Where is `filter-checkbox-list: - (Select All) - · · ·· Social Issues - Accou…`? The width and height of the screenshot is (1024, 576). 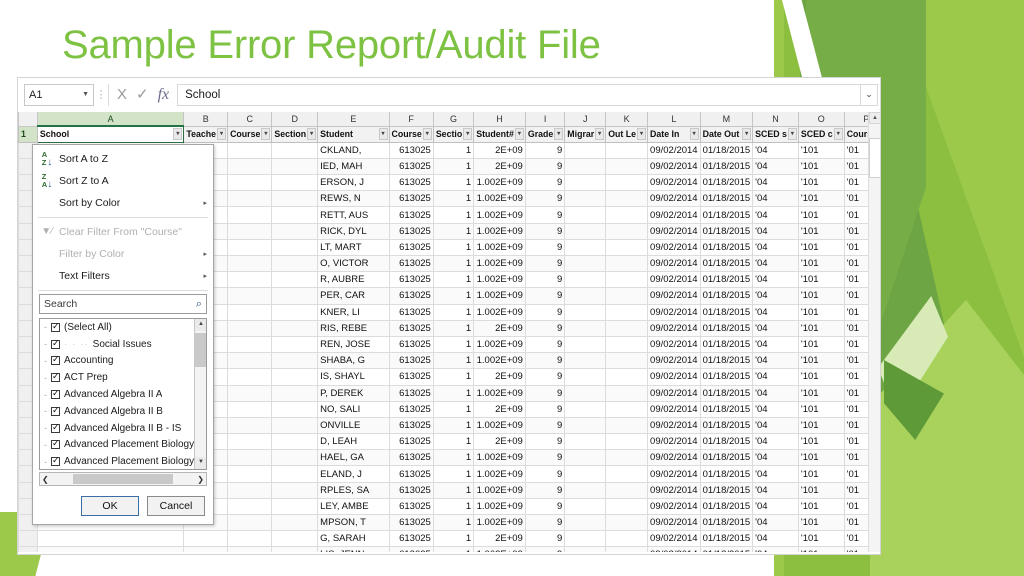
filter-checkbox-list: - (Select All) - · · ·· Social Issues - Accou… is located at coordinates (123, 394).